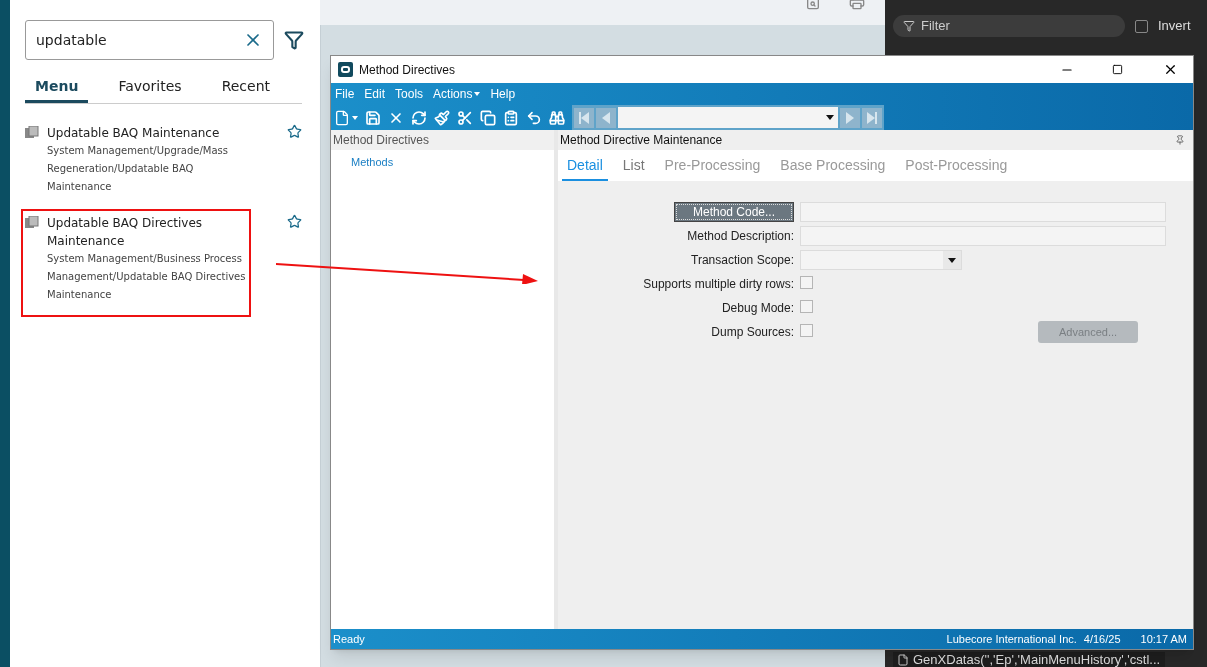  I want to click on undo-icon, so click(534, 117).